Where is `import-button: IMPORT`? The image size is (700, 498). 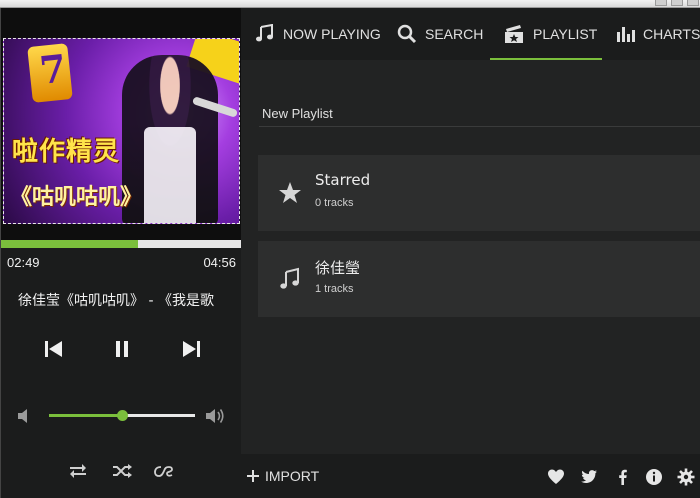 import-button: IMPORT is located at coordinates (283, 476).